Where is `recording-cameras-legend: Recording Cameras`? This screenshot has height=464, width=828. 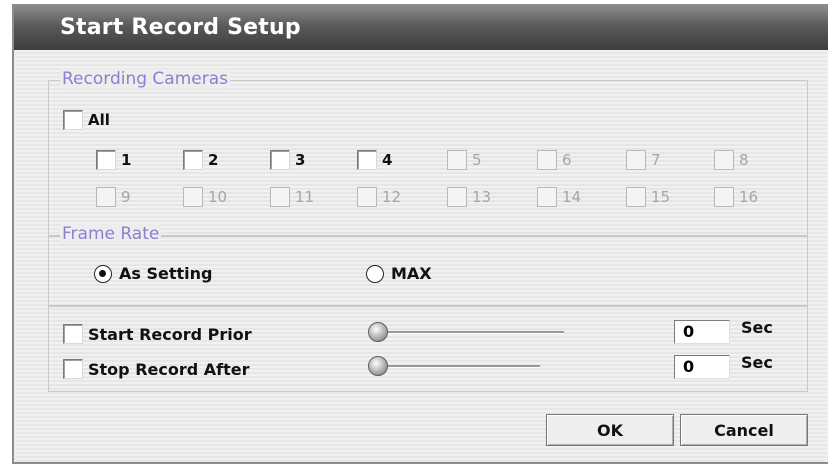 recording-cameras-legend: Recording Cameras is located at coordinates (145, 79).